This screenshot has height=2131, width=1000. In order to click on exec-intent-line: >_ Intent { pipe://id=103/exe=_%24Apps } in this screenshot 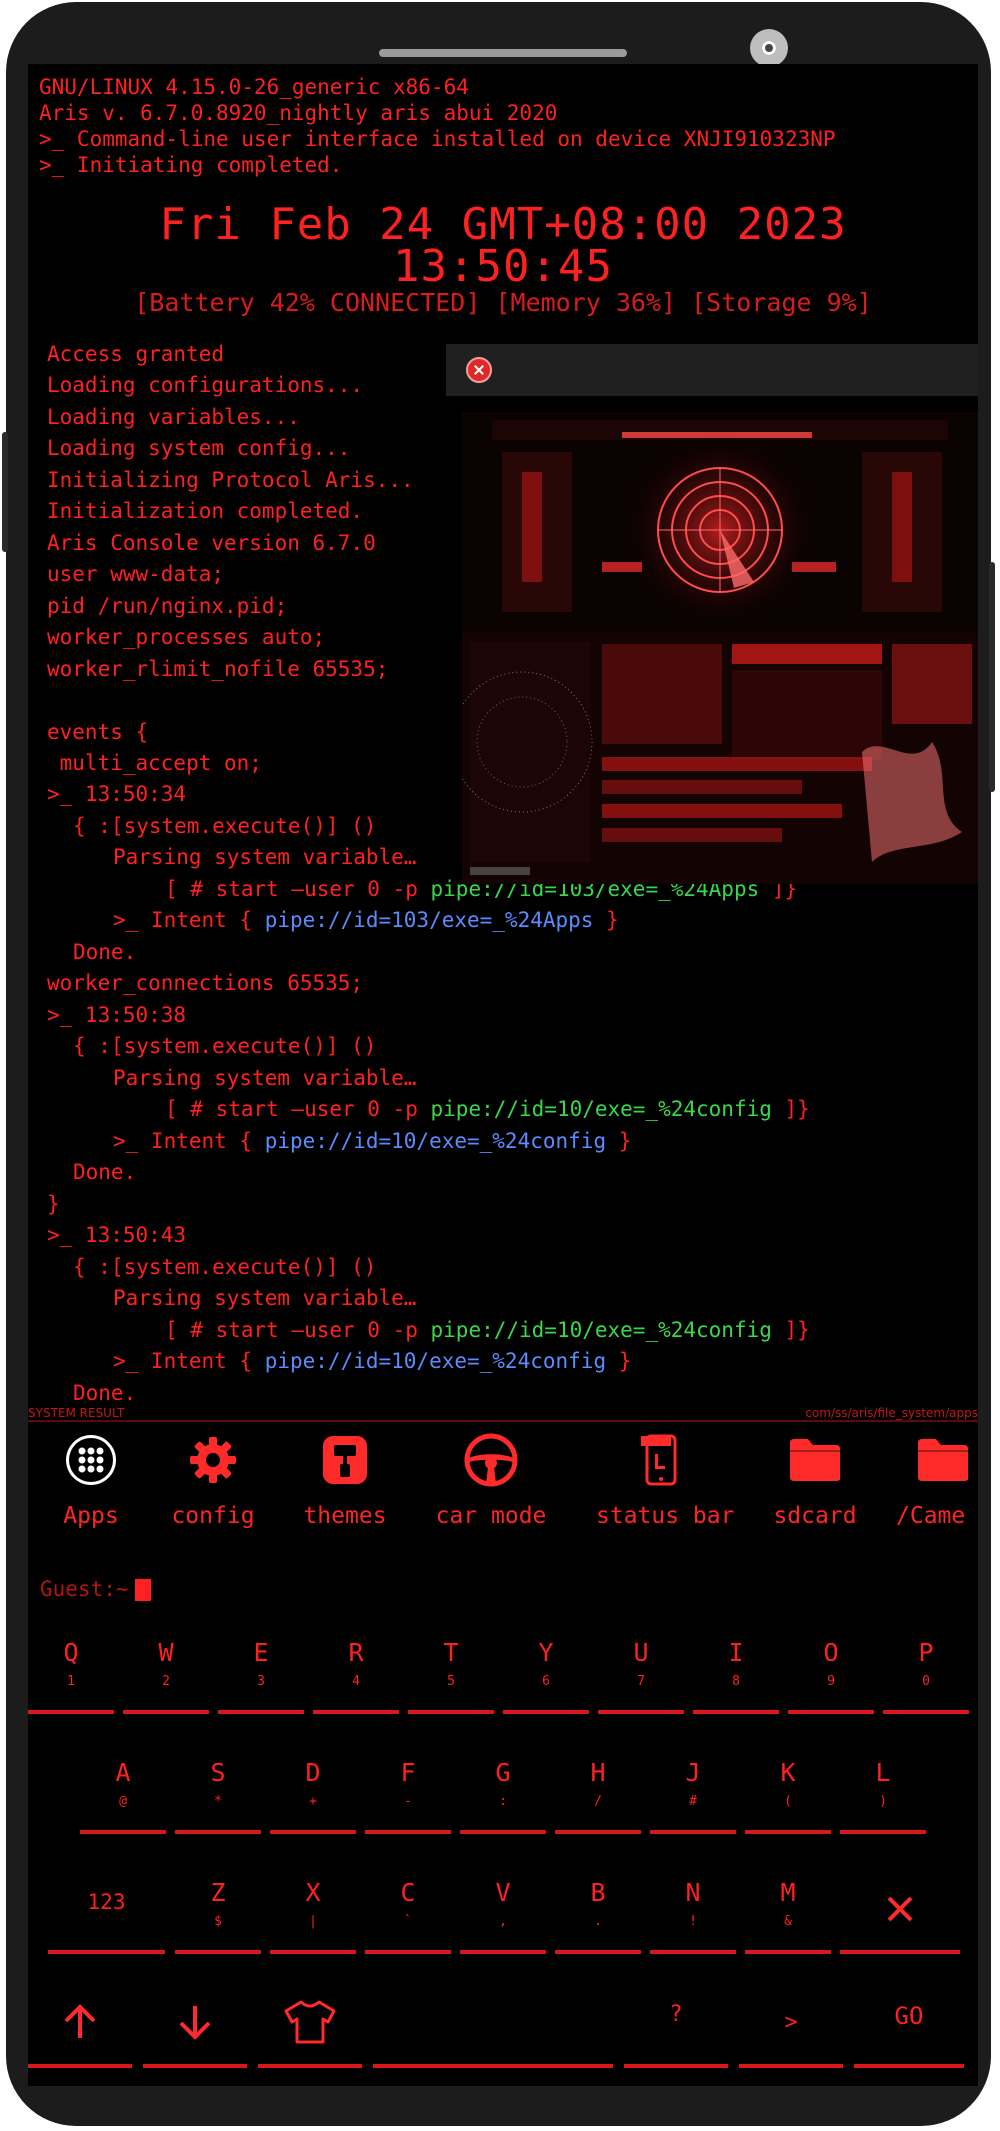, I will do `click(366, 920)`.